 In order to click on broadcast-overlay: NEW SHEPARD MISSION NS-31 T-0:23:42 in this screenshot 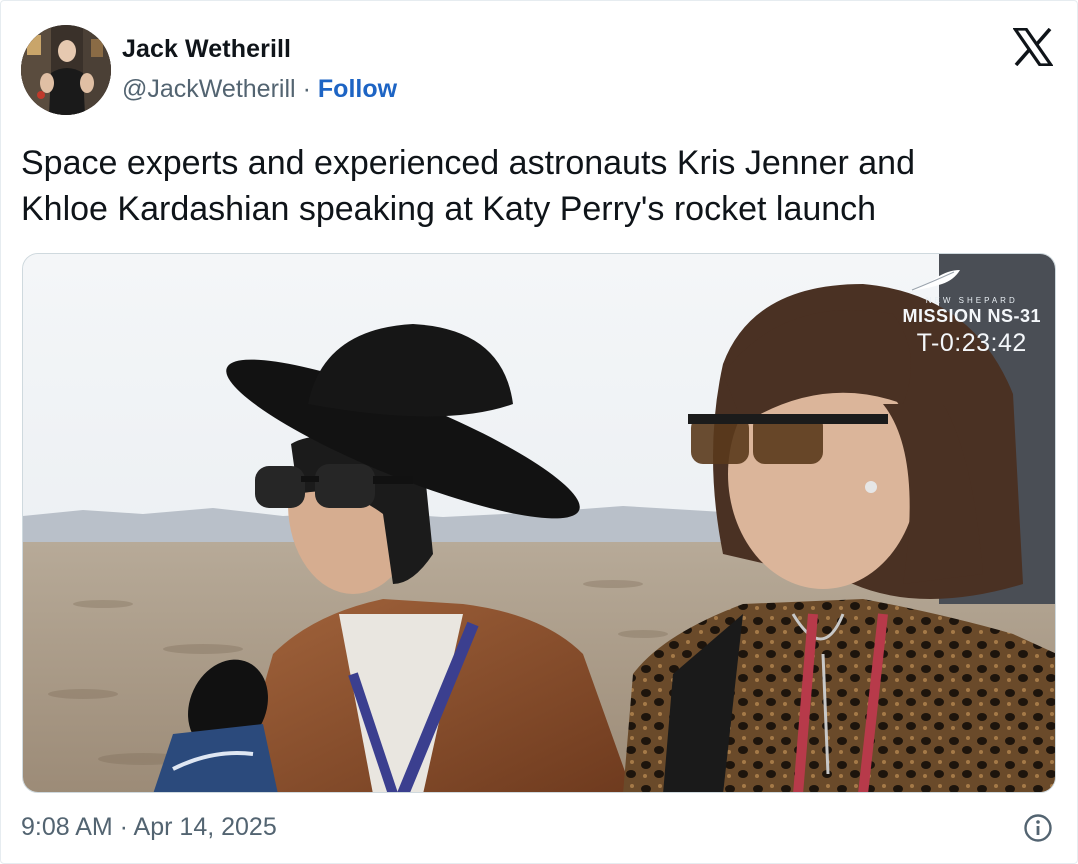, I will do `click(971, 313)`.